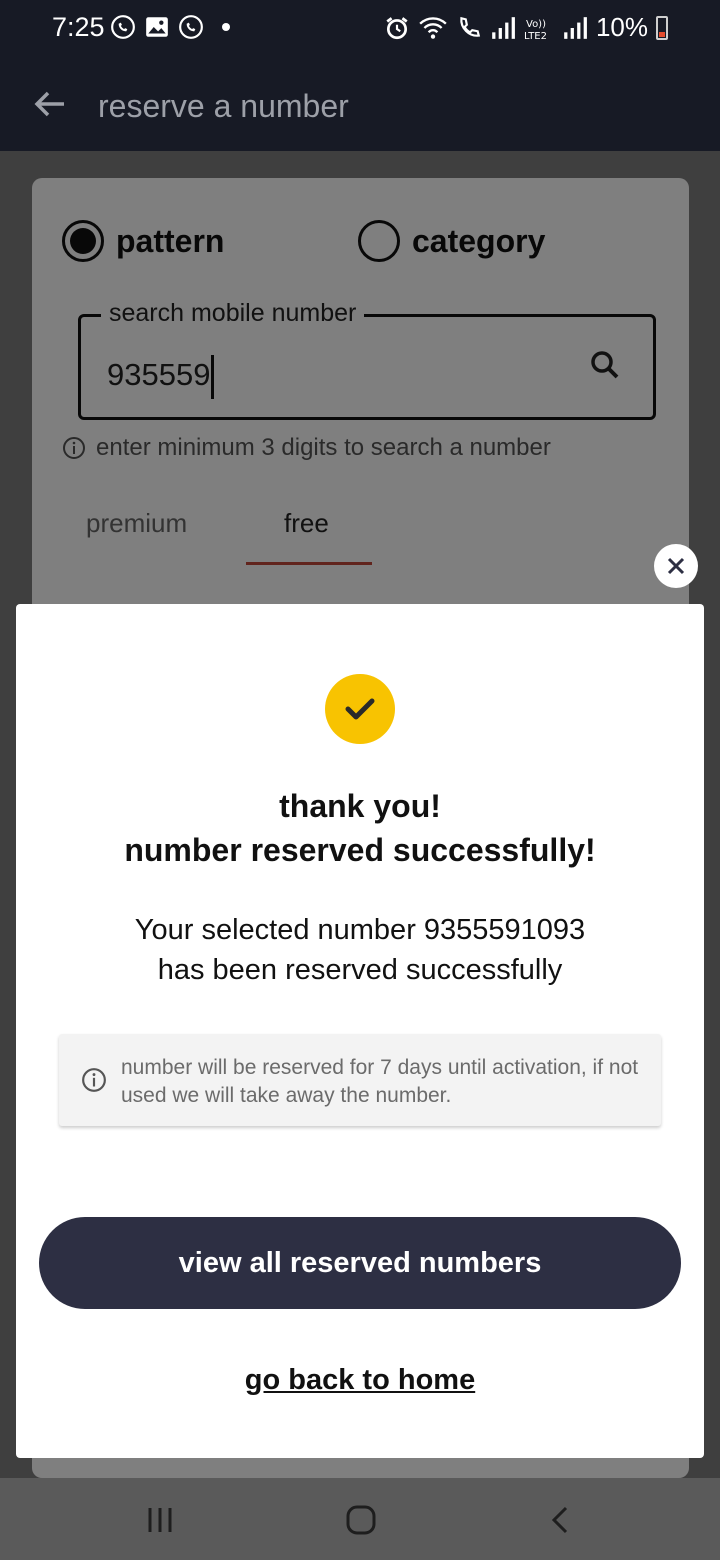  What do you see at coordinates (360, 930) in the screenshot?
I see `dialog-message: Your selected number 9355591093` at bounding box center [360, 930].